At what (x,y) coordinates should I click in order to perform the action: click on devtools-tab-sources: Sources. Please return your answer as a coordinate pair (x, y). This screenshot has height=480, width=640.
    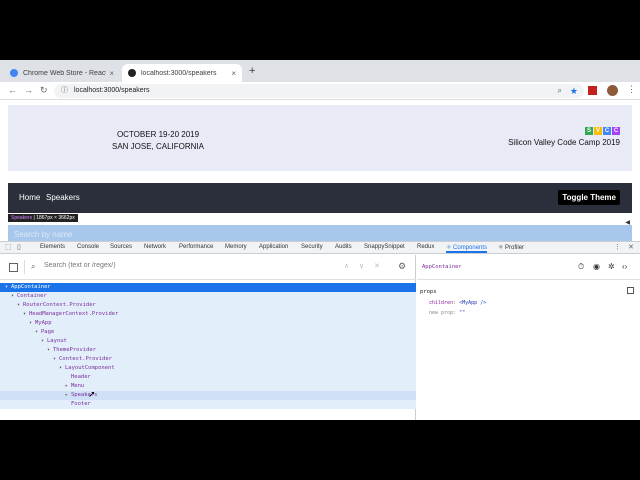
    Looking at the image, I should click on (121, 247).